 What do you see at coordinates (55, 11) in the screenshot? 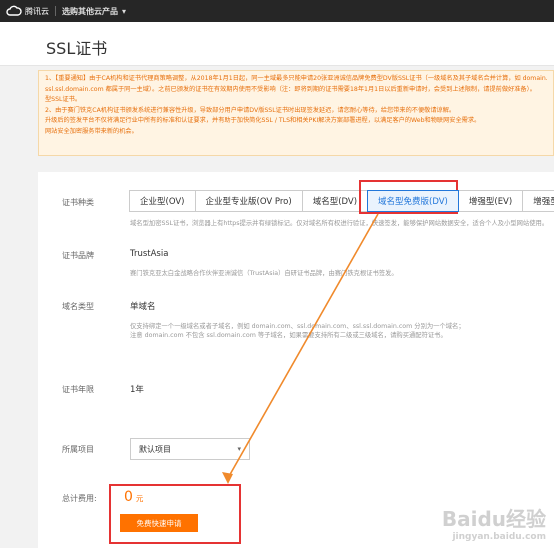
I see `divider` at bounding box center [55, 11].